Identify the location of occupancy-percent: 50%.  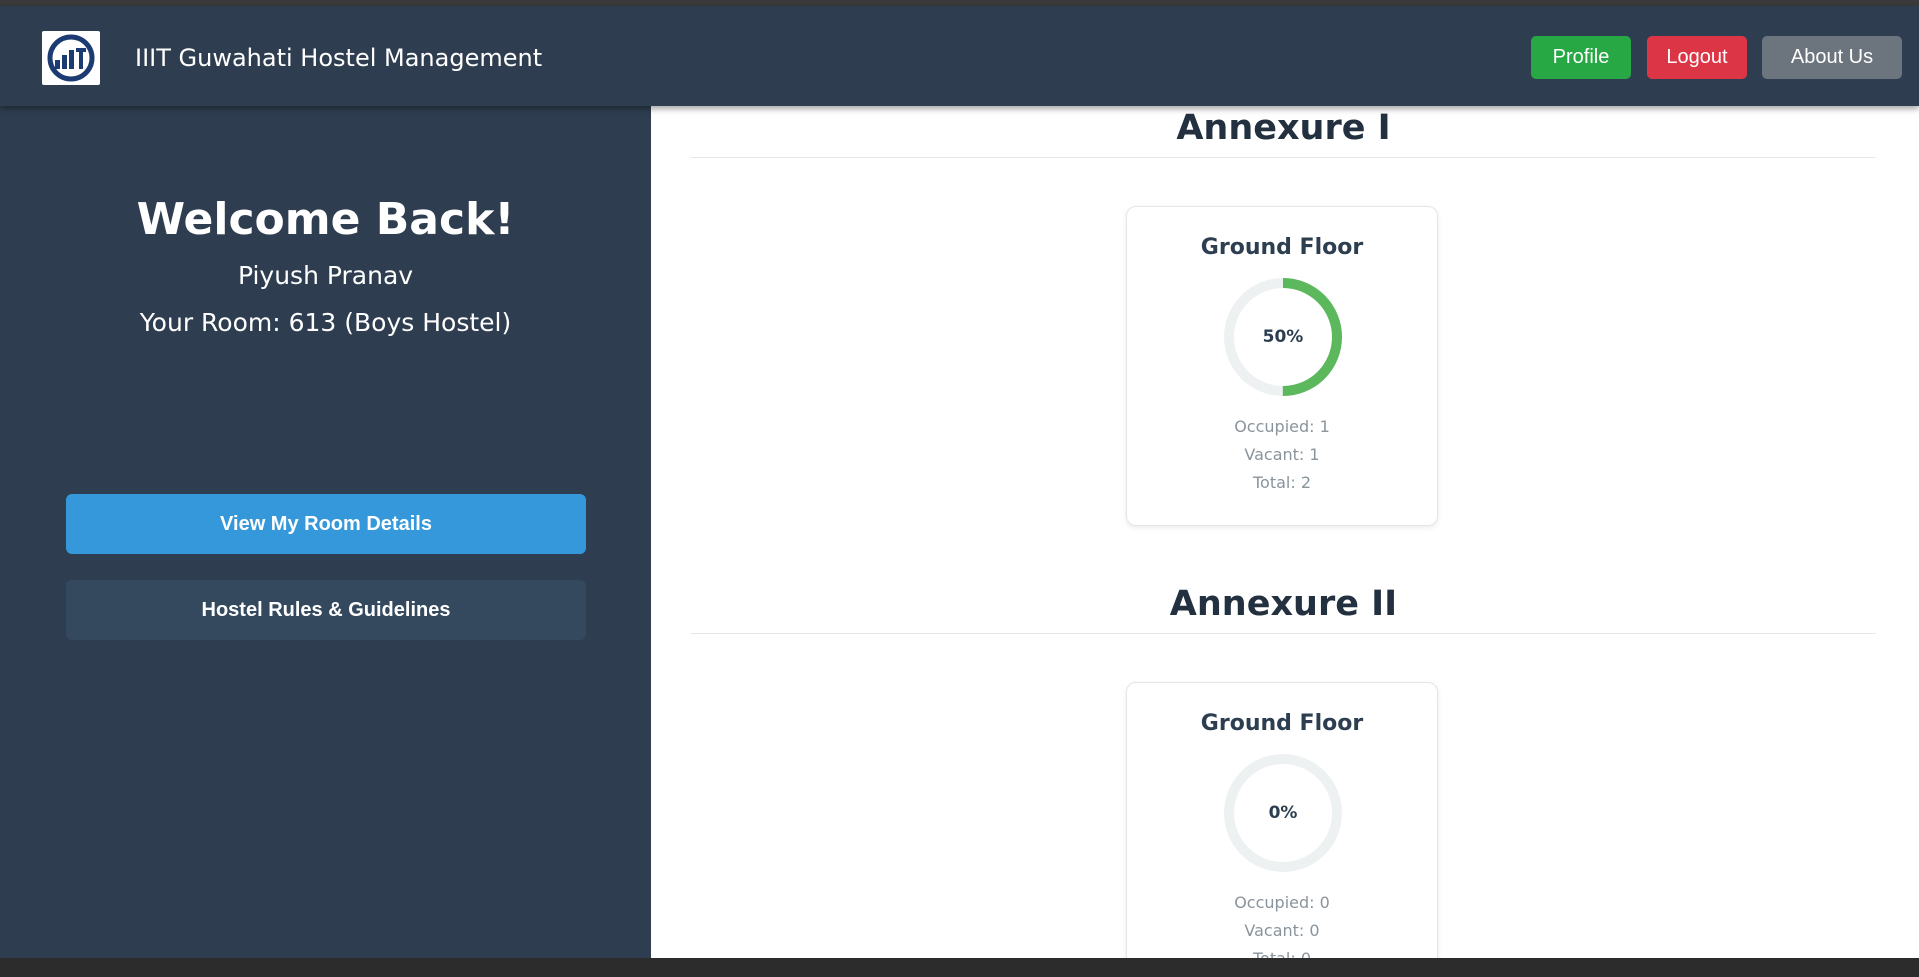
(1283, 337).